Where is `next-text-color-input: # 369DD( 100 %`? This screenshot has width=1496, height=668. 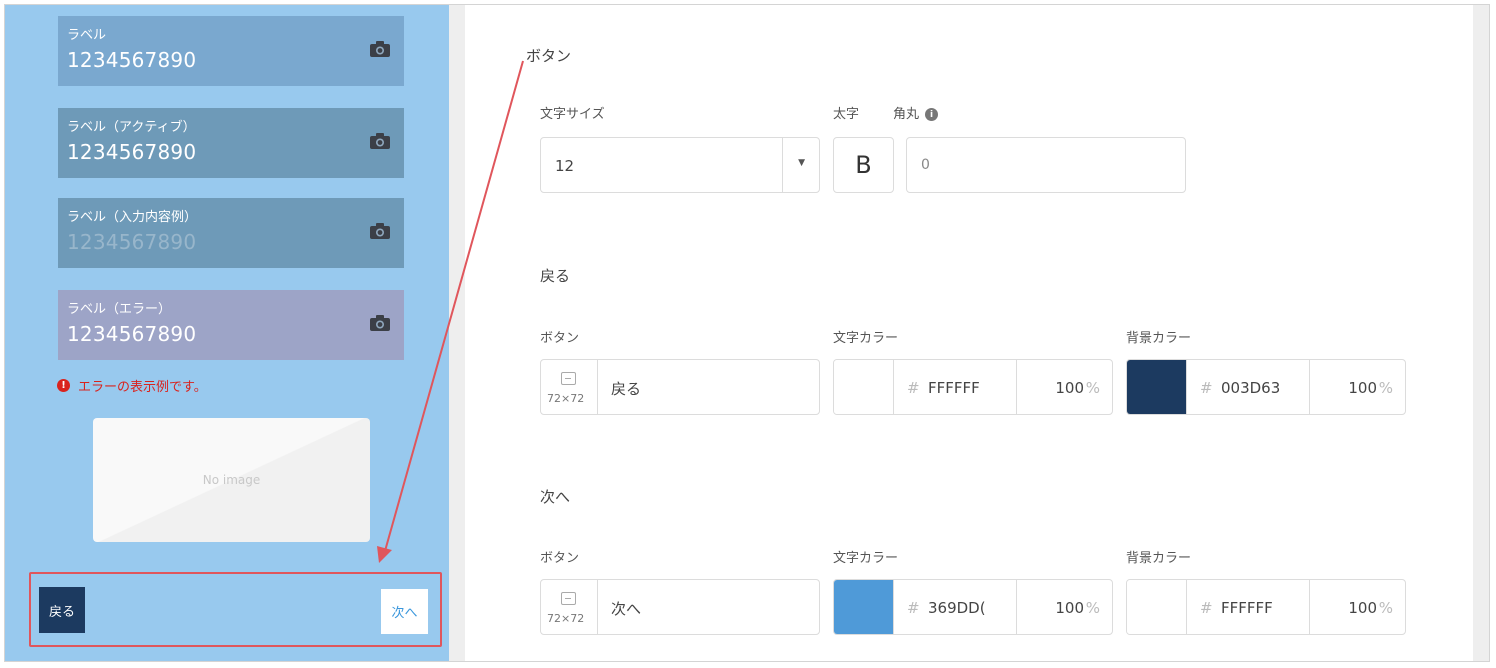 next-text-color-input: # 369DD( 100 % is located at coordinates (973, 607).